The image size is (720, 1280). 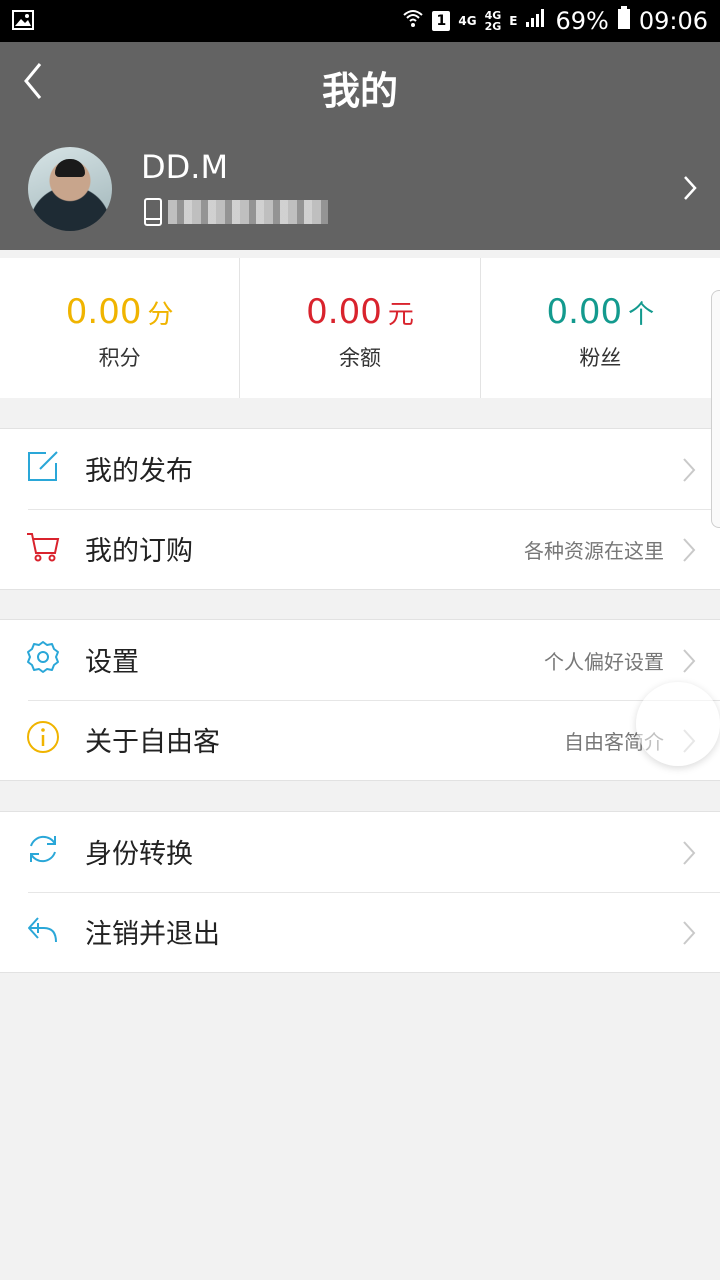 I want to click on menu-item-label: 我的发布, so click(x=139, y=471).